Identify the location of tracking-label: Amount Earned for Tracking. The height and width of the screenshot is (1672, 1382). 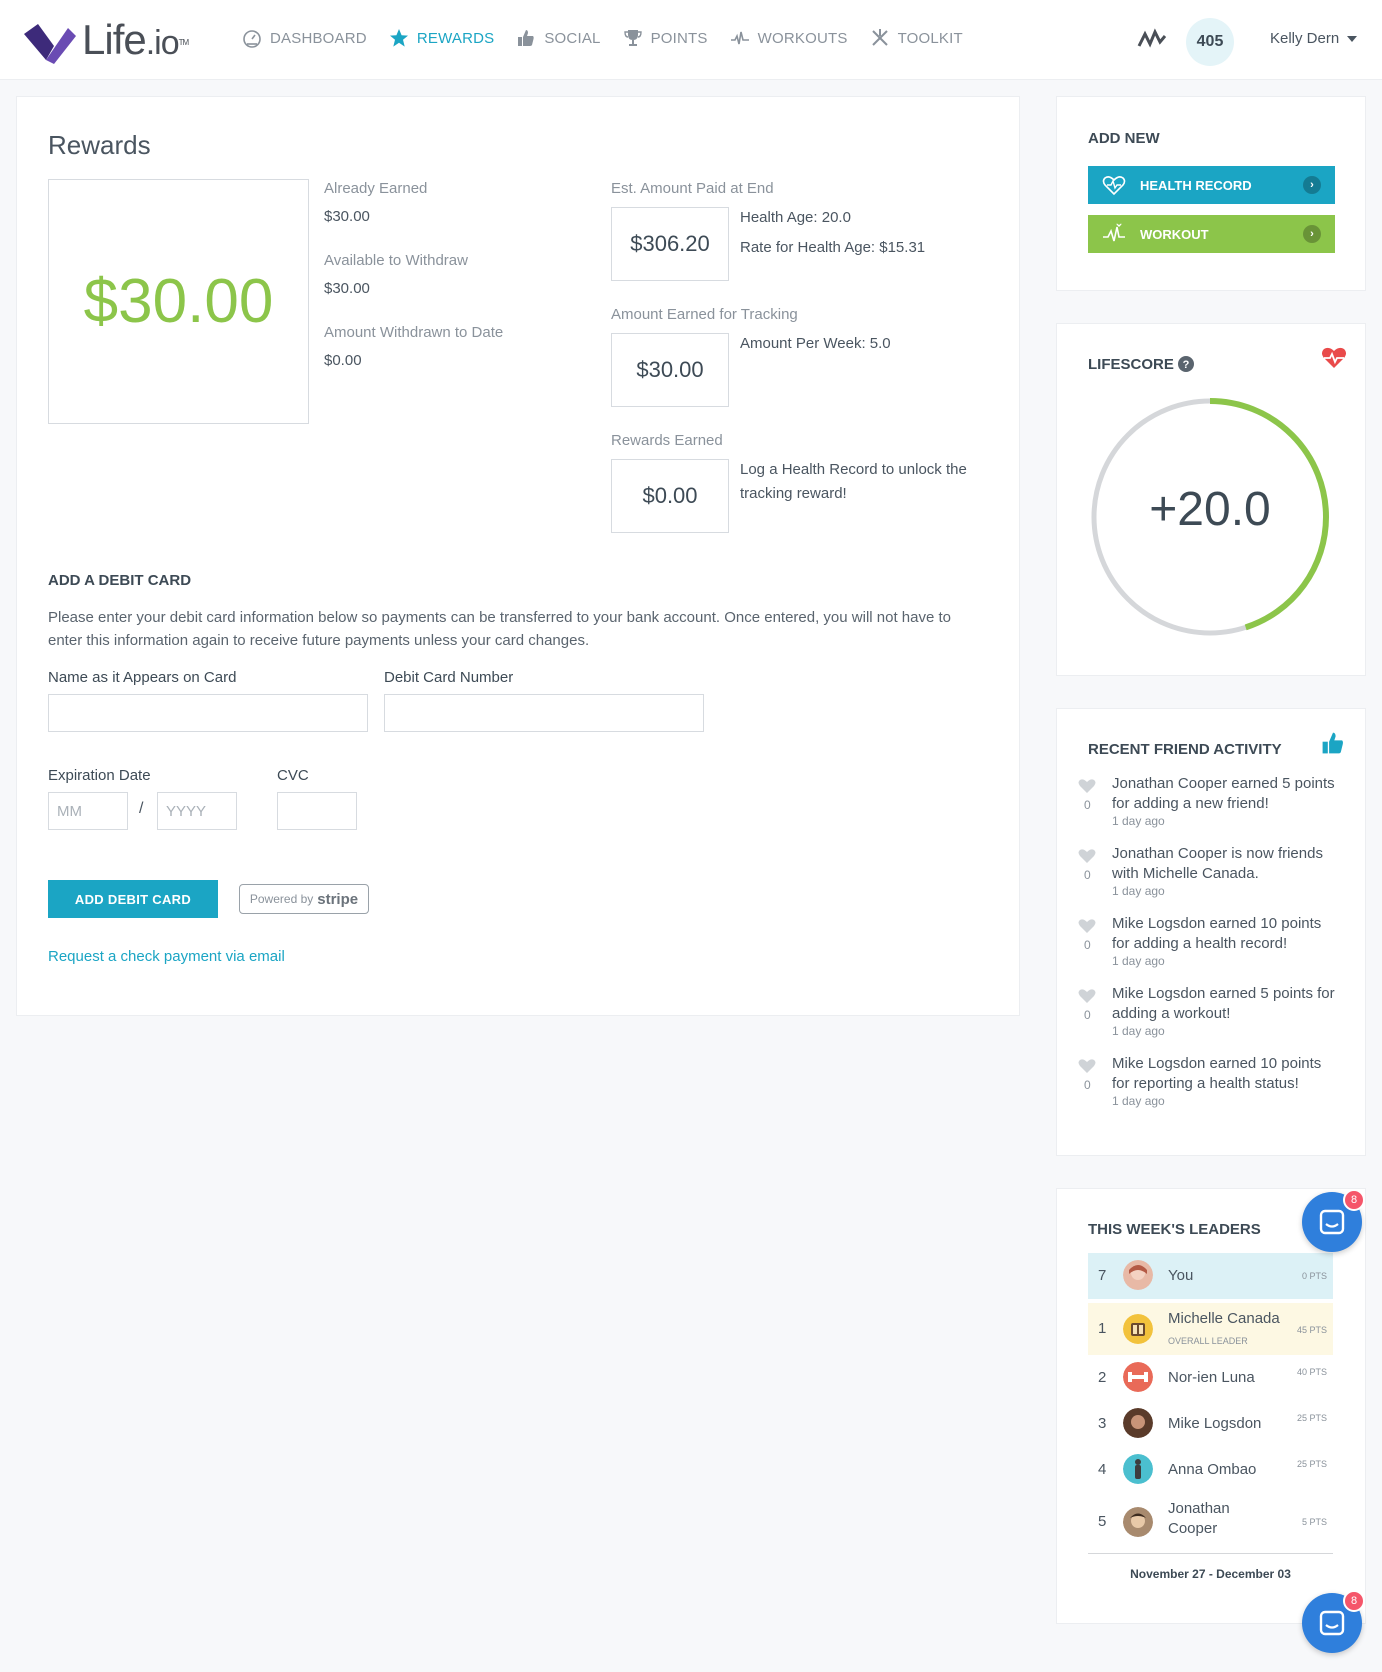
(704, 314).